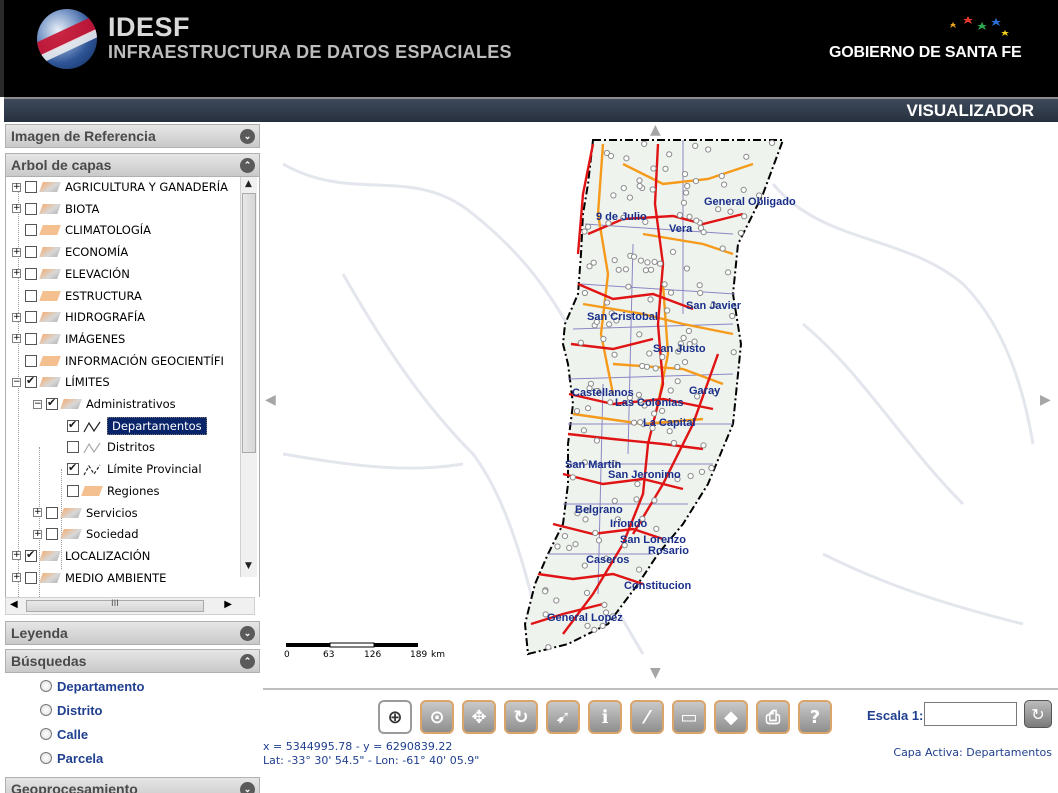 The height and width of the screenshot is (793, 1058). I want to click on tree-item: Regiones, so click(106, 491).